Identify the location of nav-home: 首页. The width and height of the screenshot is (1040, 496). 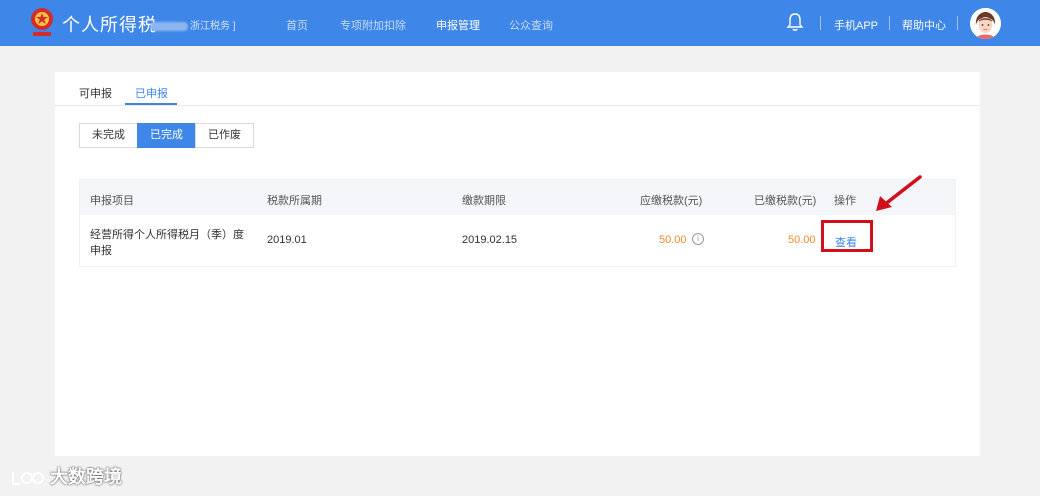
(297, 25).